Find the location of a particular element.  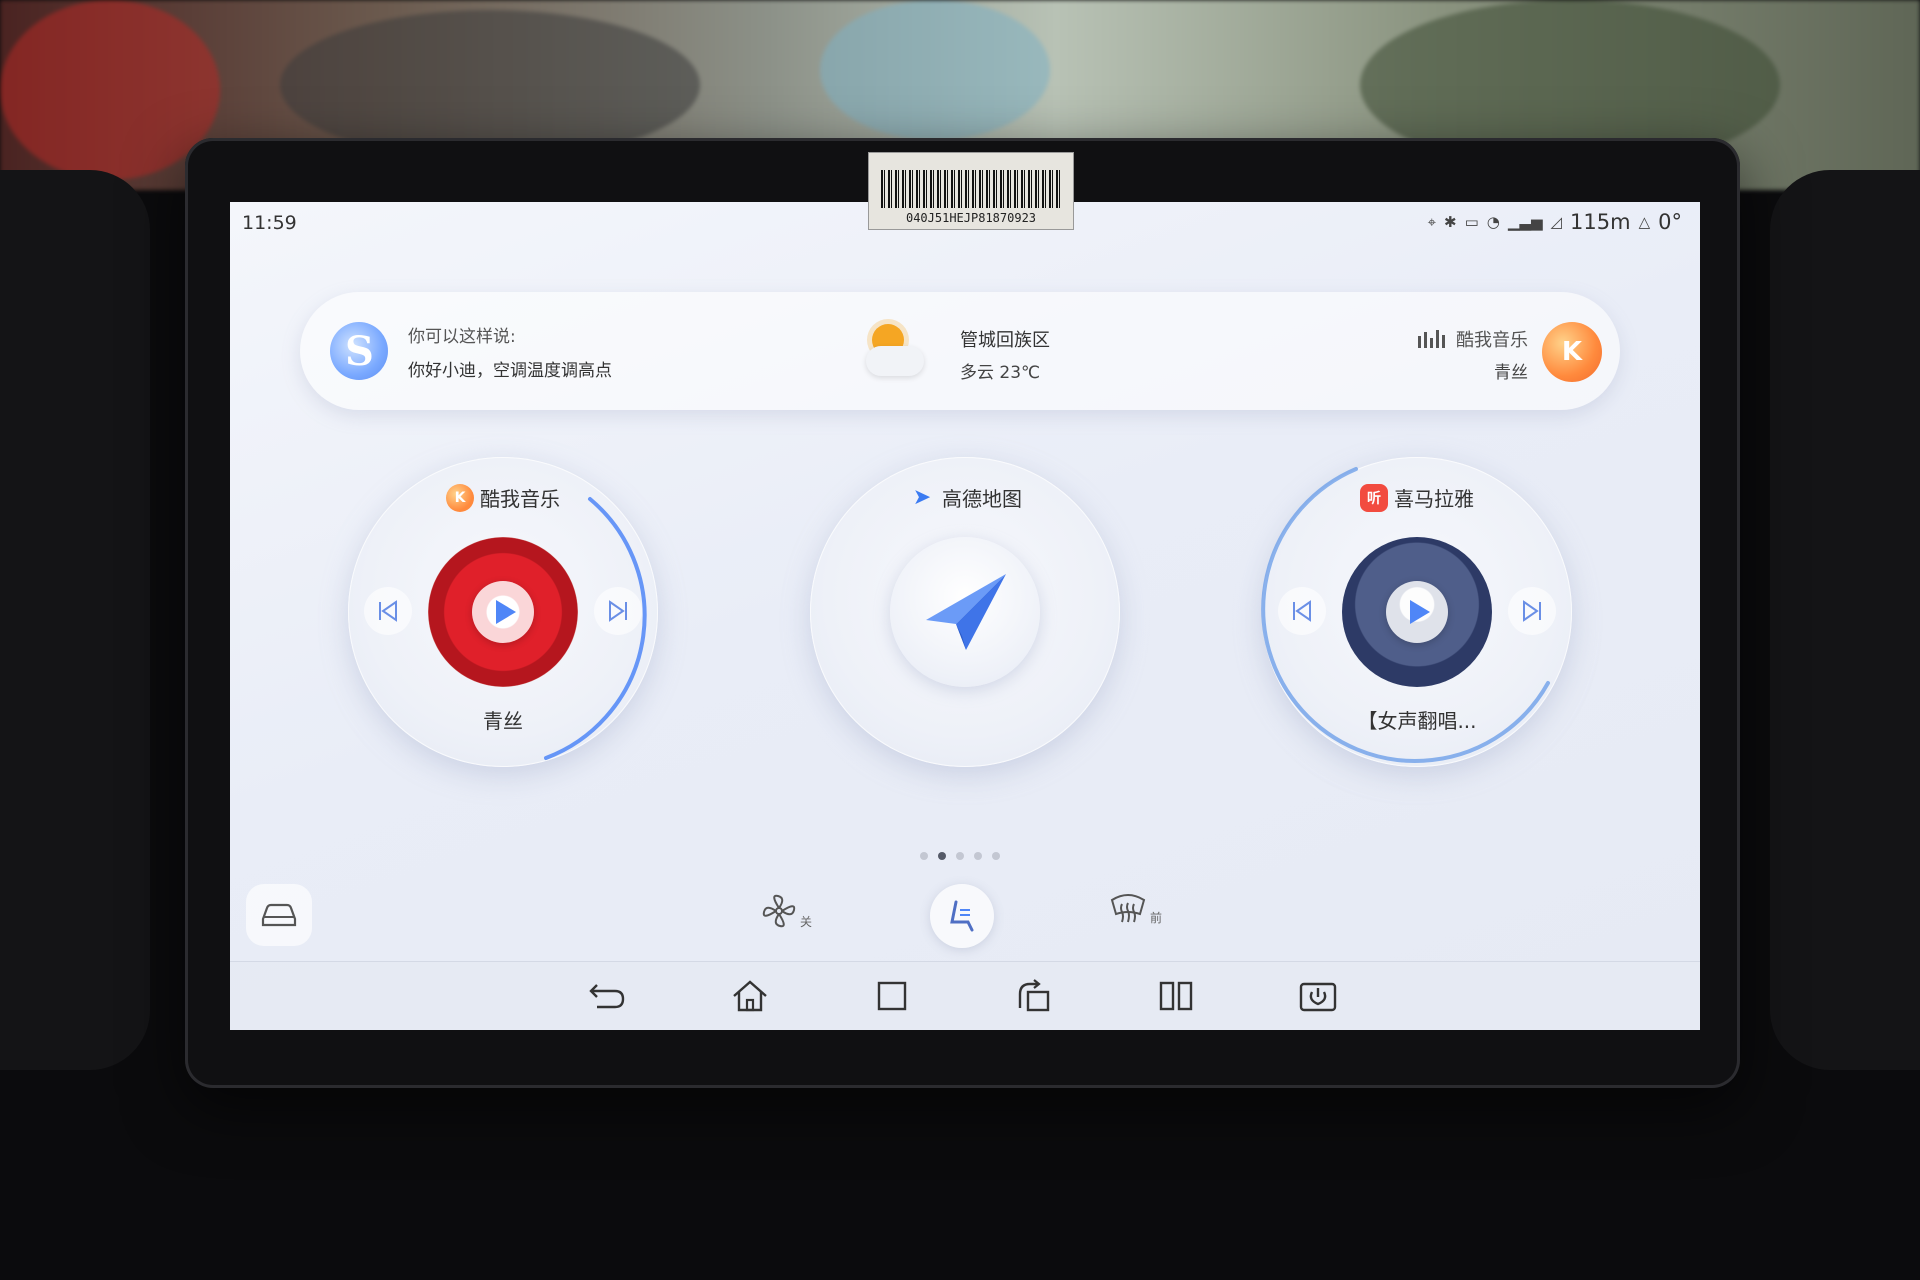

seat-ventilation-icon is located at coordinates (962, 916).